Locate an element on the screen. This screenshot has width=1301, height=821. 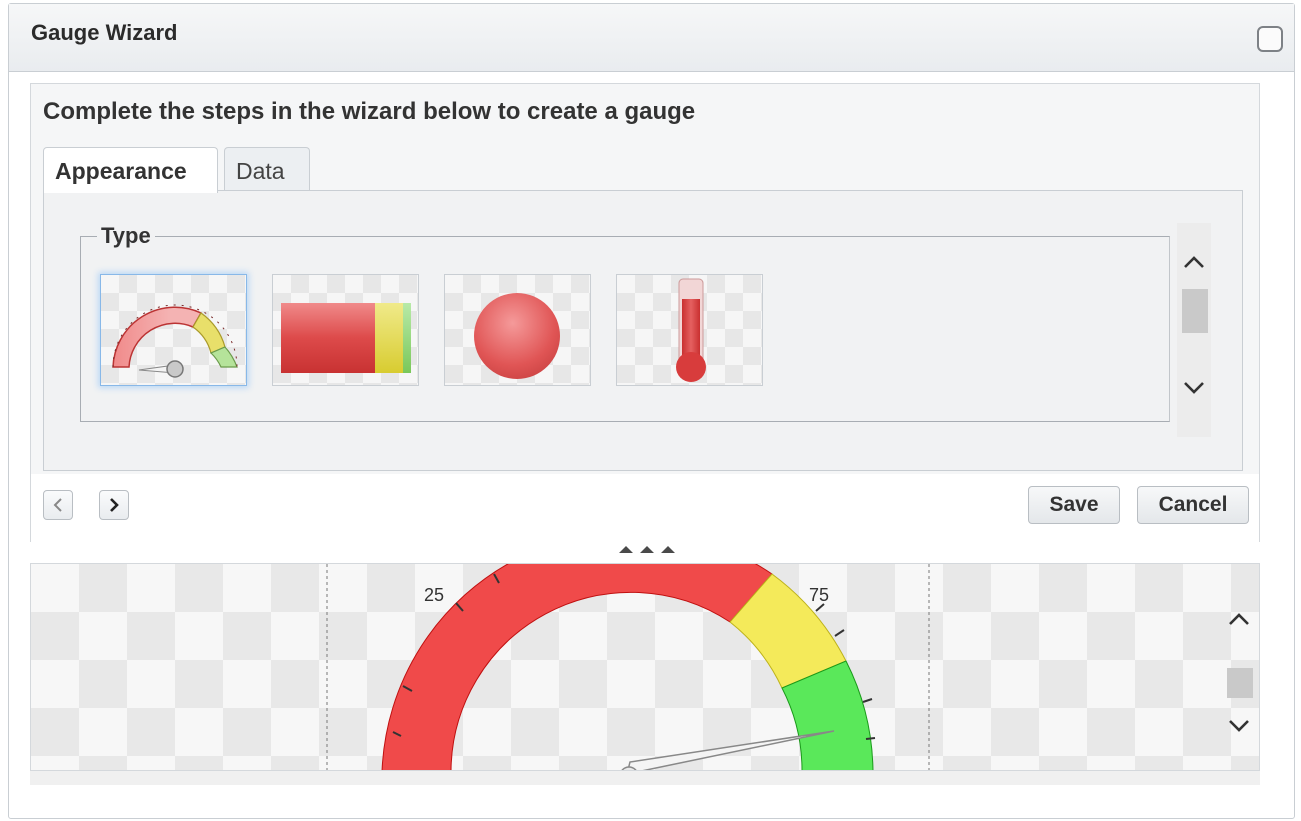
preview-scroll-up-arrow is located at coordinates (1239, 619).